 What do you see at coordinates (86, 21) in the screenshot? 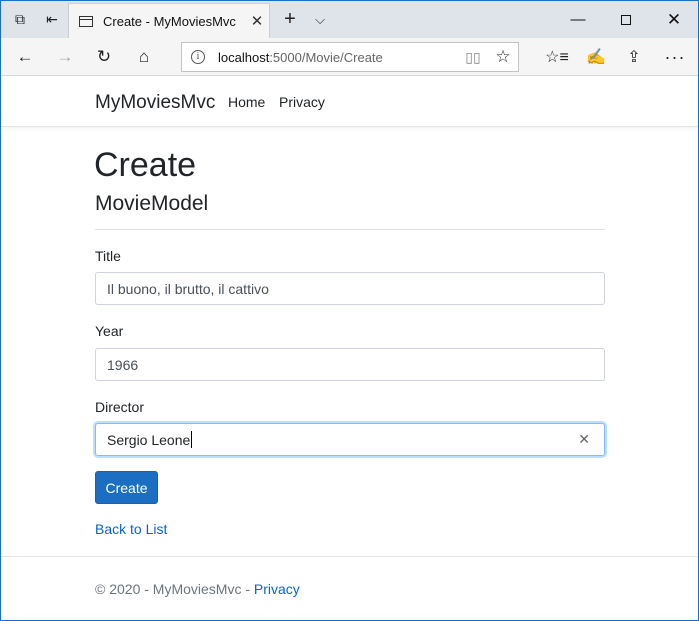
I see `page-icon` at bounding box center [86, 21].